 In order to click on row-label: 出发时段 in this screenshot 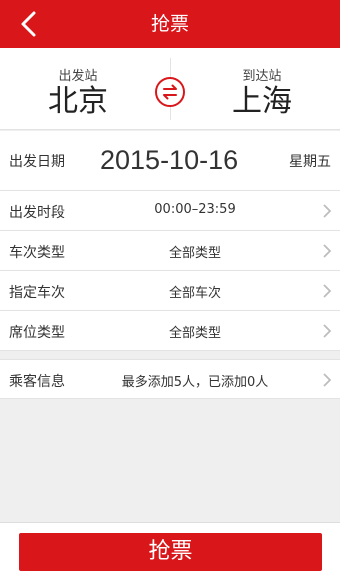, I will do `click(37, 213)`.